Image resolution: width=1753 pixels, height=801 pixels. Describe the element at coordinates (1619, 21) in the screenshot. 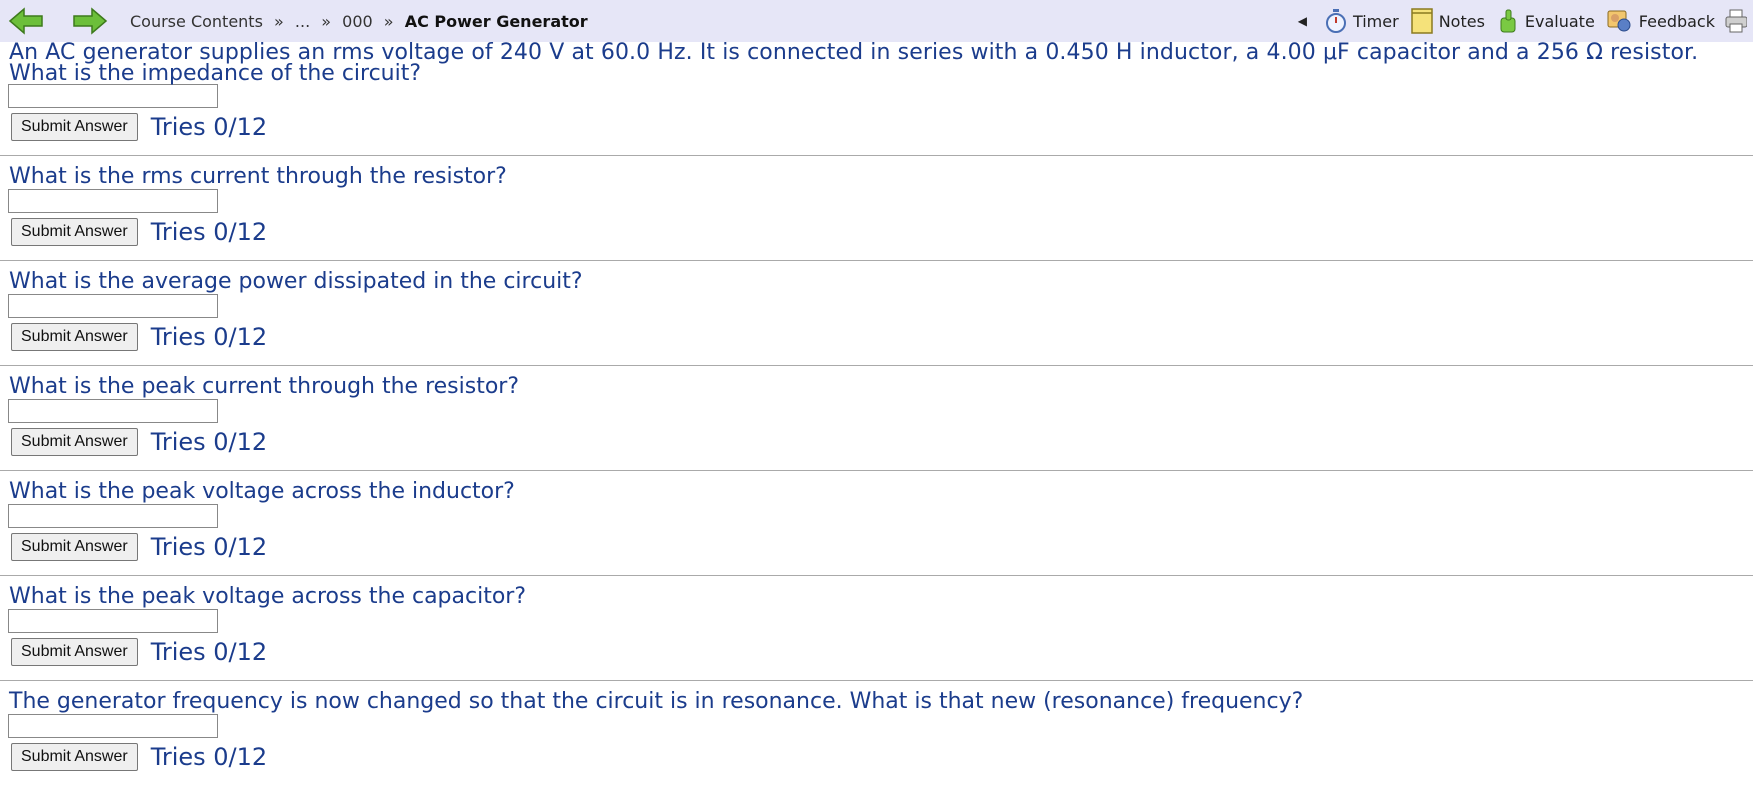

I see `feedback-icon` at that location.